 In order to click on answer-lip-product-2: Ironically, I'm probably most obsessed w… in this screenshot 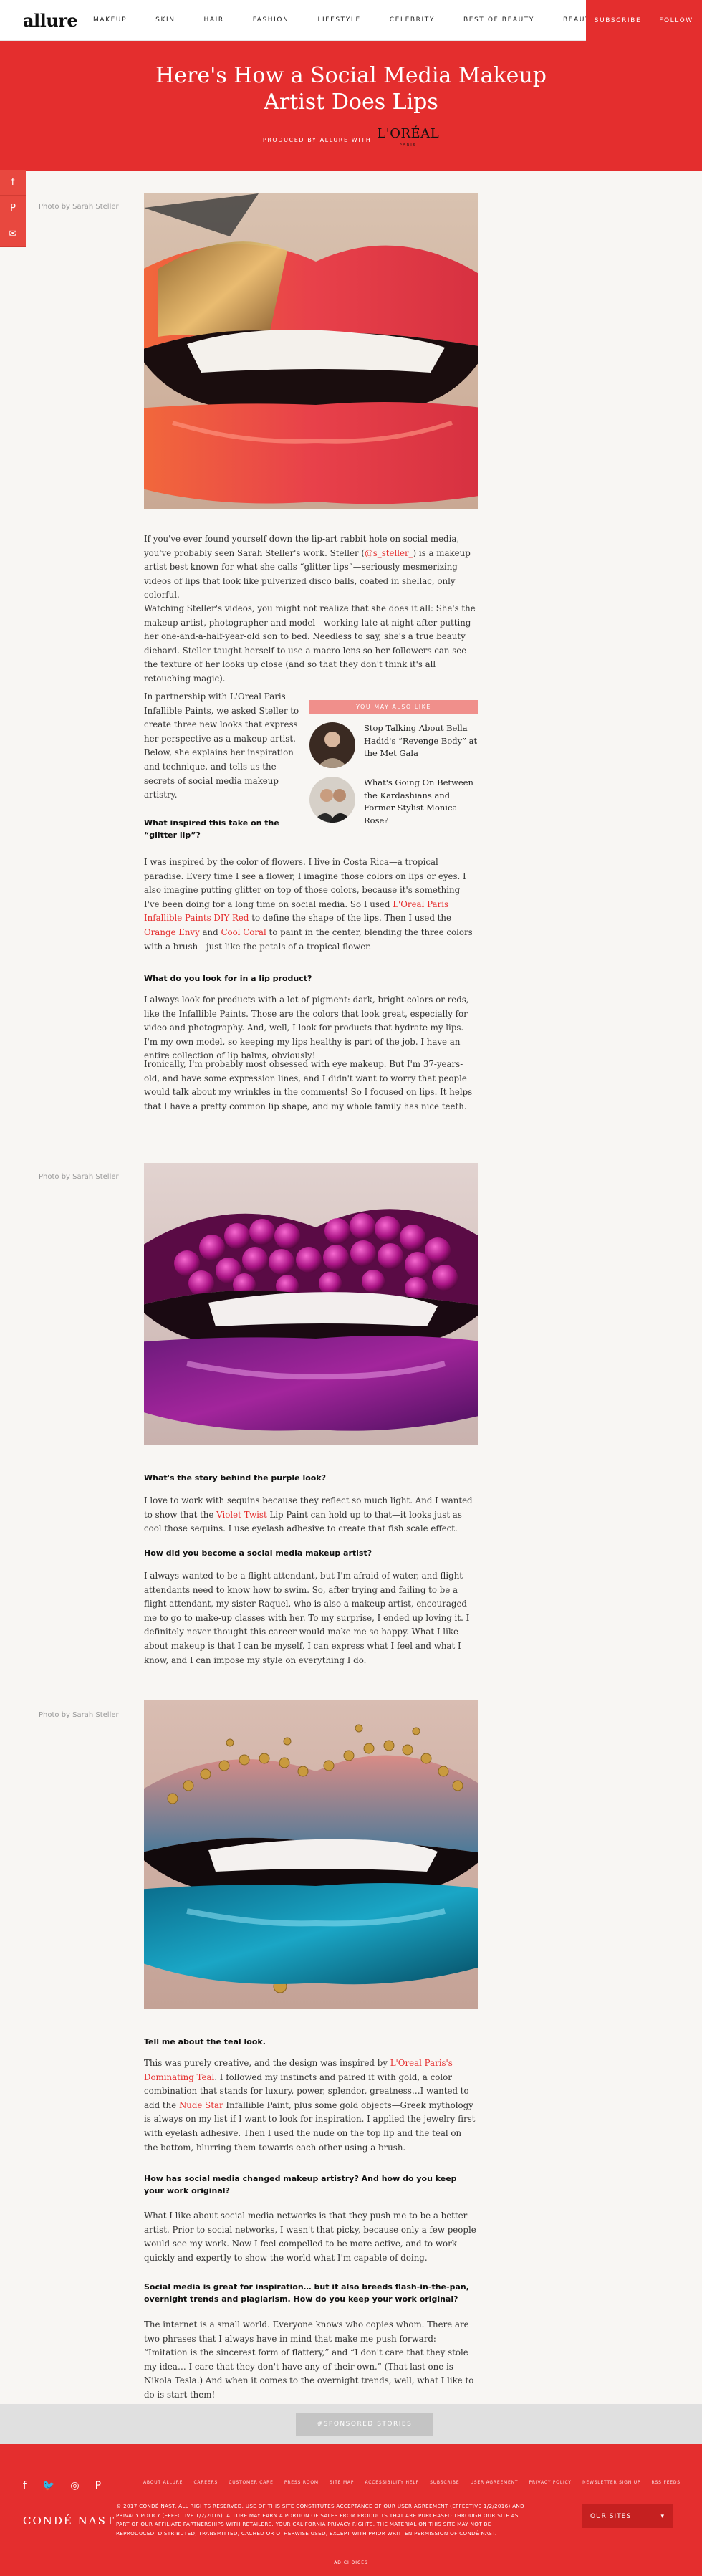, I will do `click(308, 1085)`.